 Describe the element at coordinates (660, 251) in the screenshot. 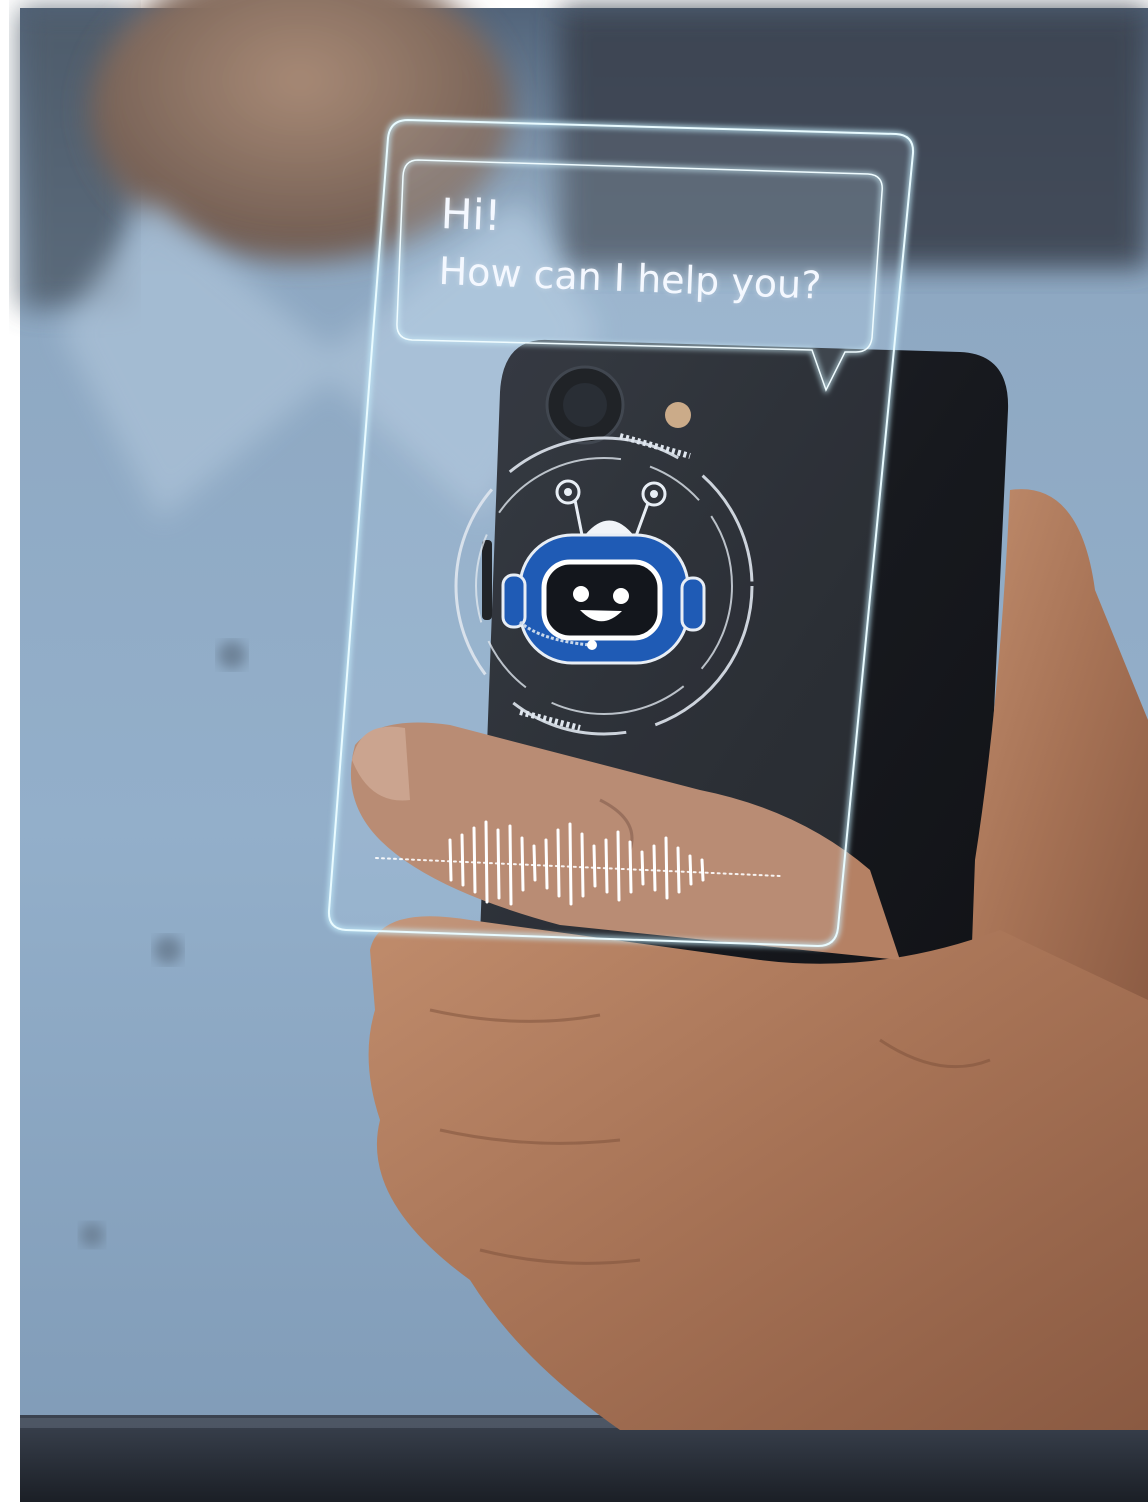

I see `chat-message: Hi! How can I help you?` at that location.